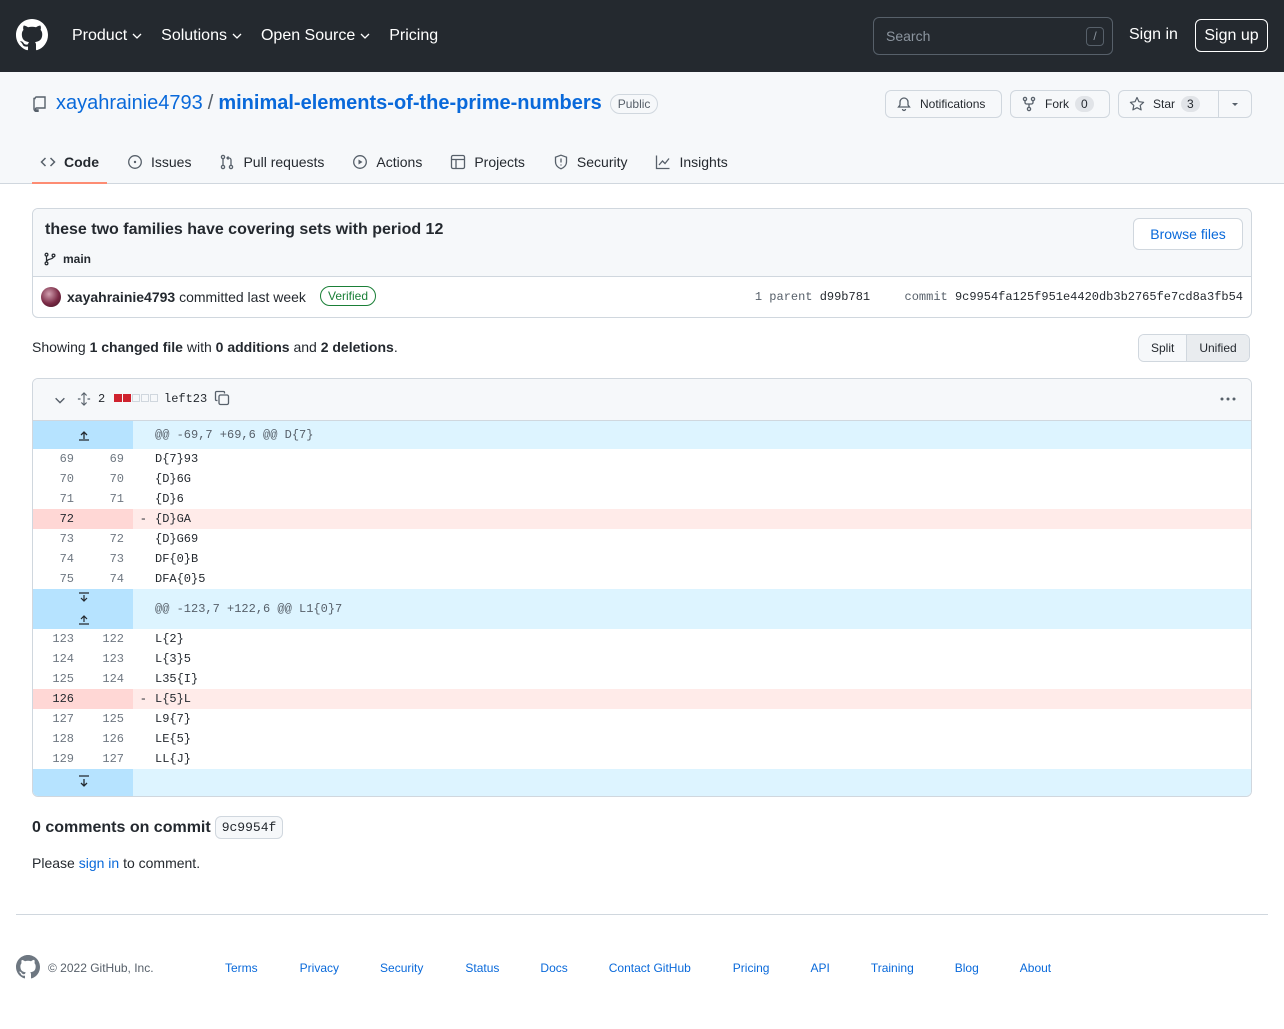 The width and height of the screenshot is (1284, 1029). Describe the element at coordinates (319, 968) in the screenshot. I see `footer-link-privacy: Privacy` at that location.